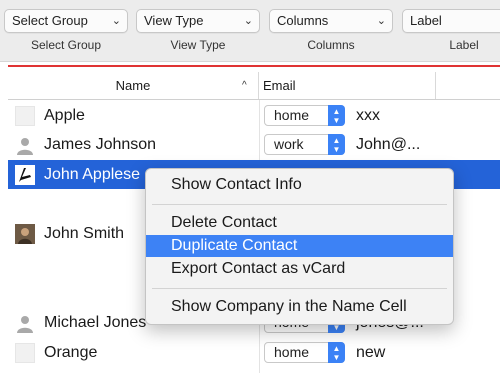  Describe the element at coordinates (370, 352) in the screenshot. I see `email-value: new` at that location.